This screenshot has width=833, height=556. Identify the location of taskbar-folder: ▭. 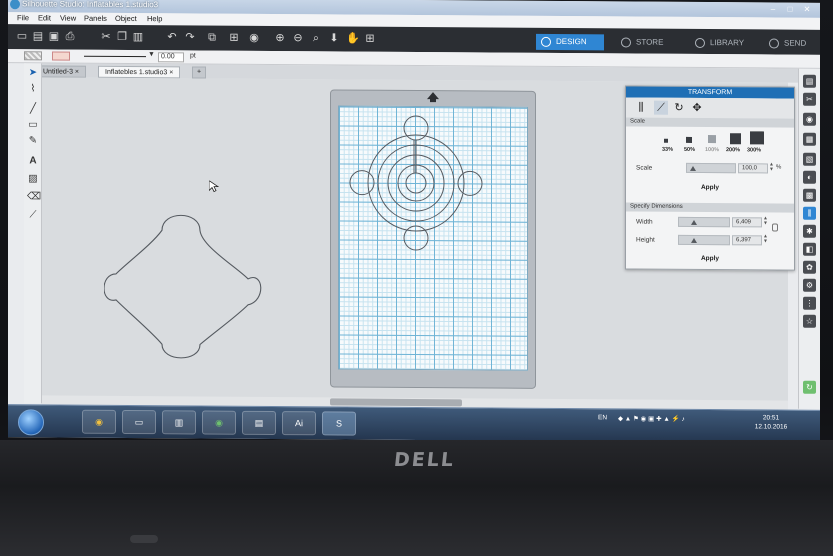
(139, 422).